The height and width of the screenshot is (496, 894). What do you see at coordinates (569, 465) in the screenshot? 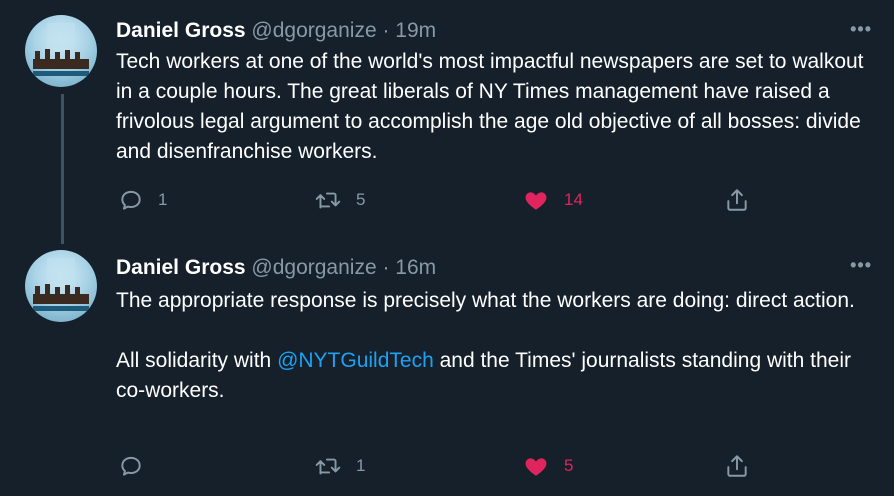
I see `like-count: 5` at bounding box center [569, 465].